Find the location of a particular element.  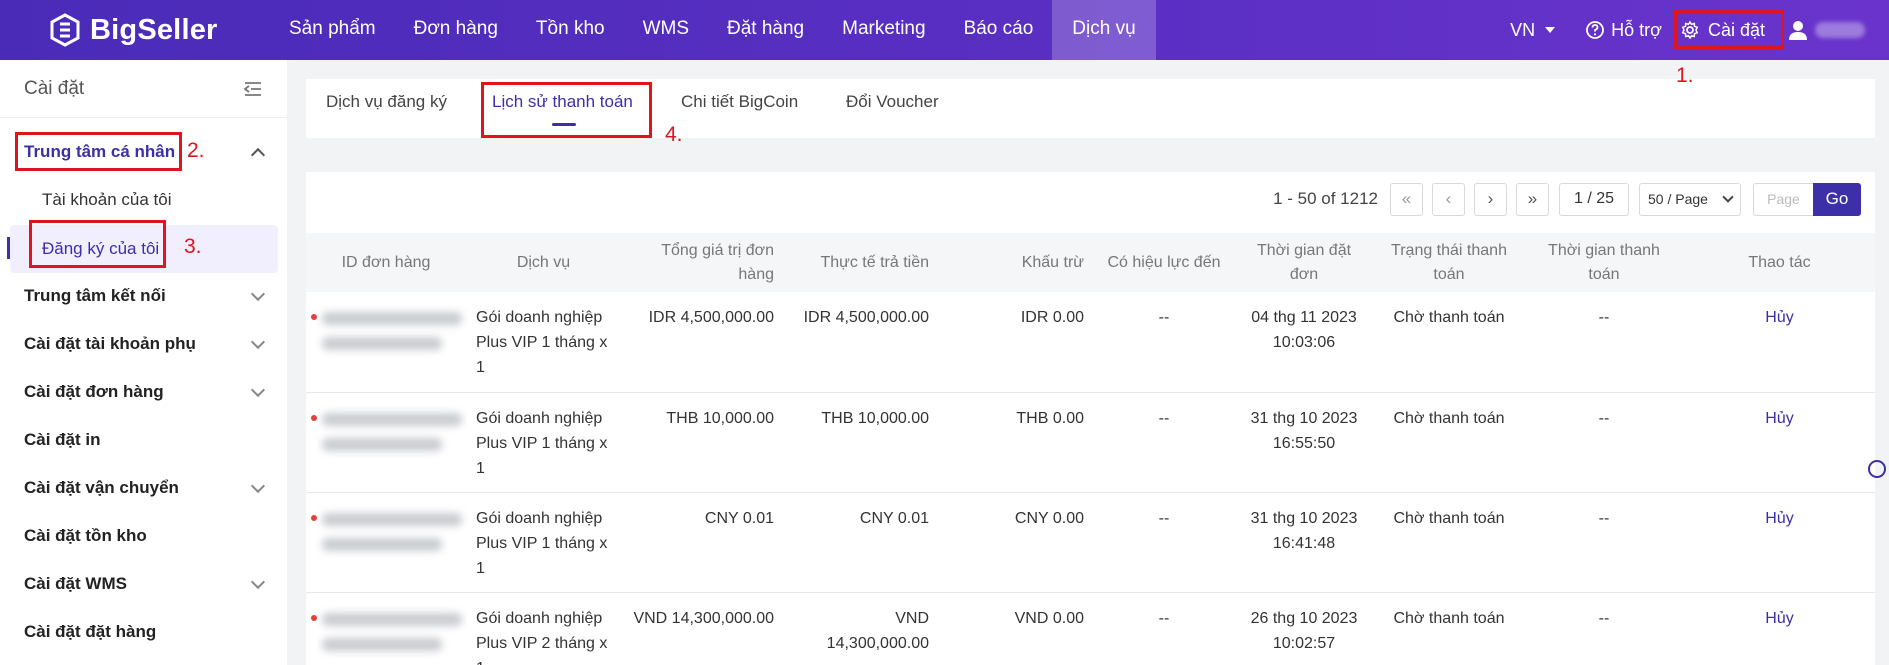

order-date: 31 thg 10 2023 is located at coordinates (1304, 418).